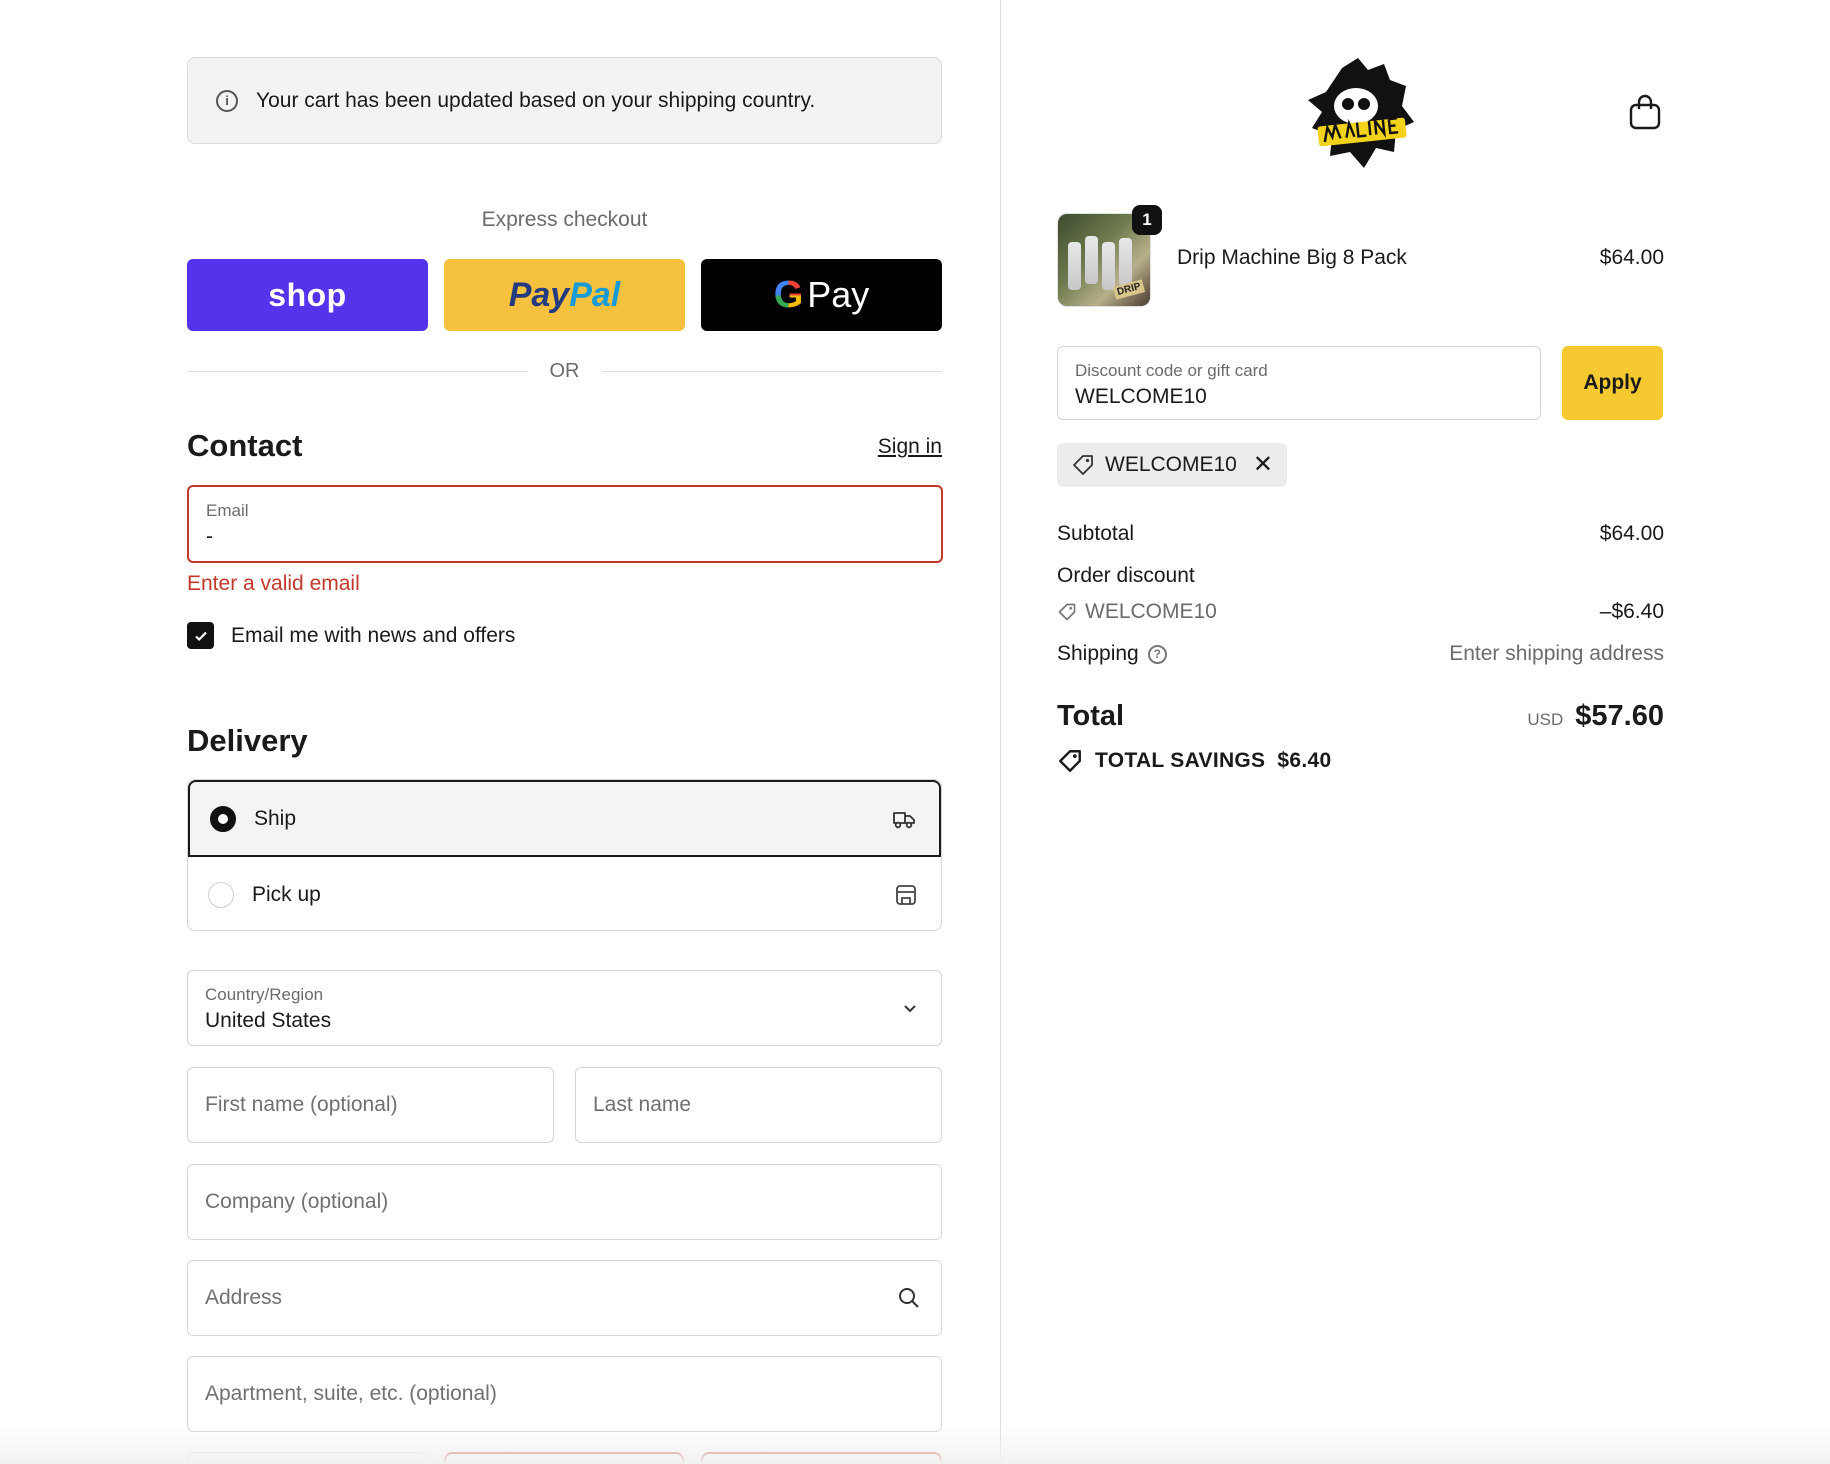  What do you see at coordinates (307, 1458) in the screenshot?
I see `city-field` at bounding box center [307, 1458].